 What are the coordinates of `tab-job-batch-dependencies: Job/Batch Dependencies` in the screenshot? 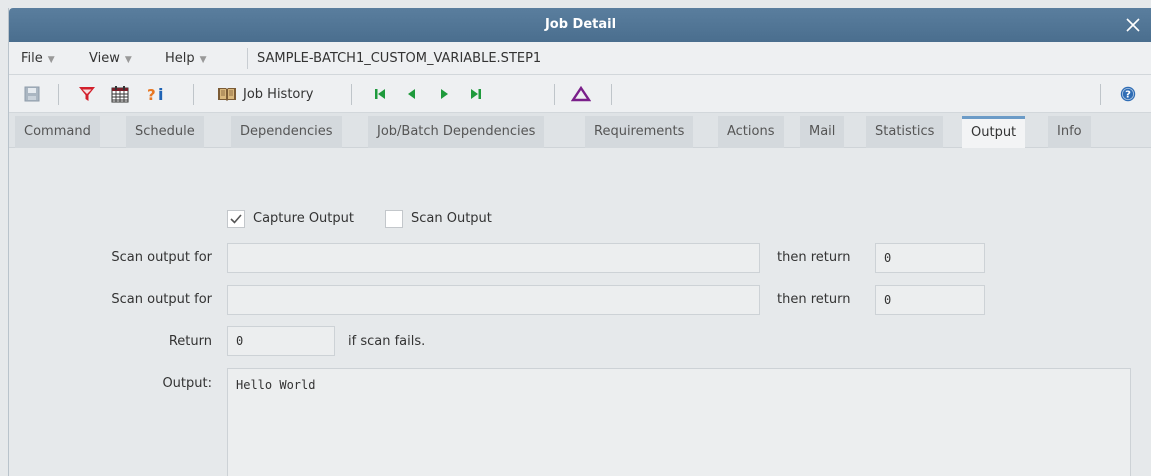 It's located at (456, 132).